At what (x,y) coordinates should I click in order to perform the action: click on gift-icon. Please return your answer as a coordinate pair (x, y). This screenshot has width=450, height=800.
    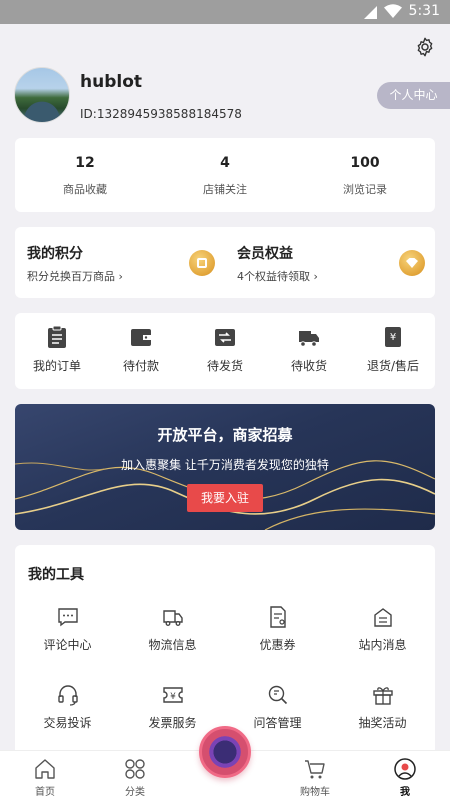
    Looking at the image, I should click on (382, 696).